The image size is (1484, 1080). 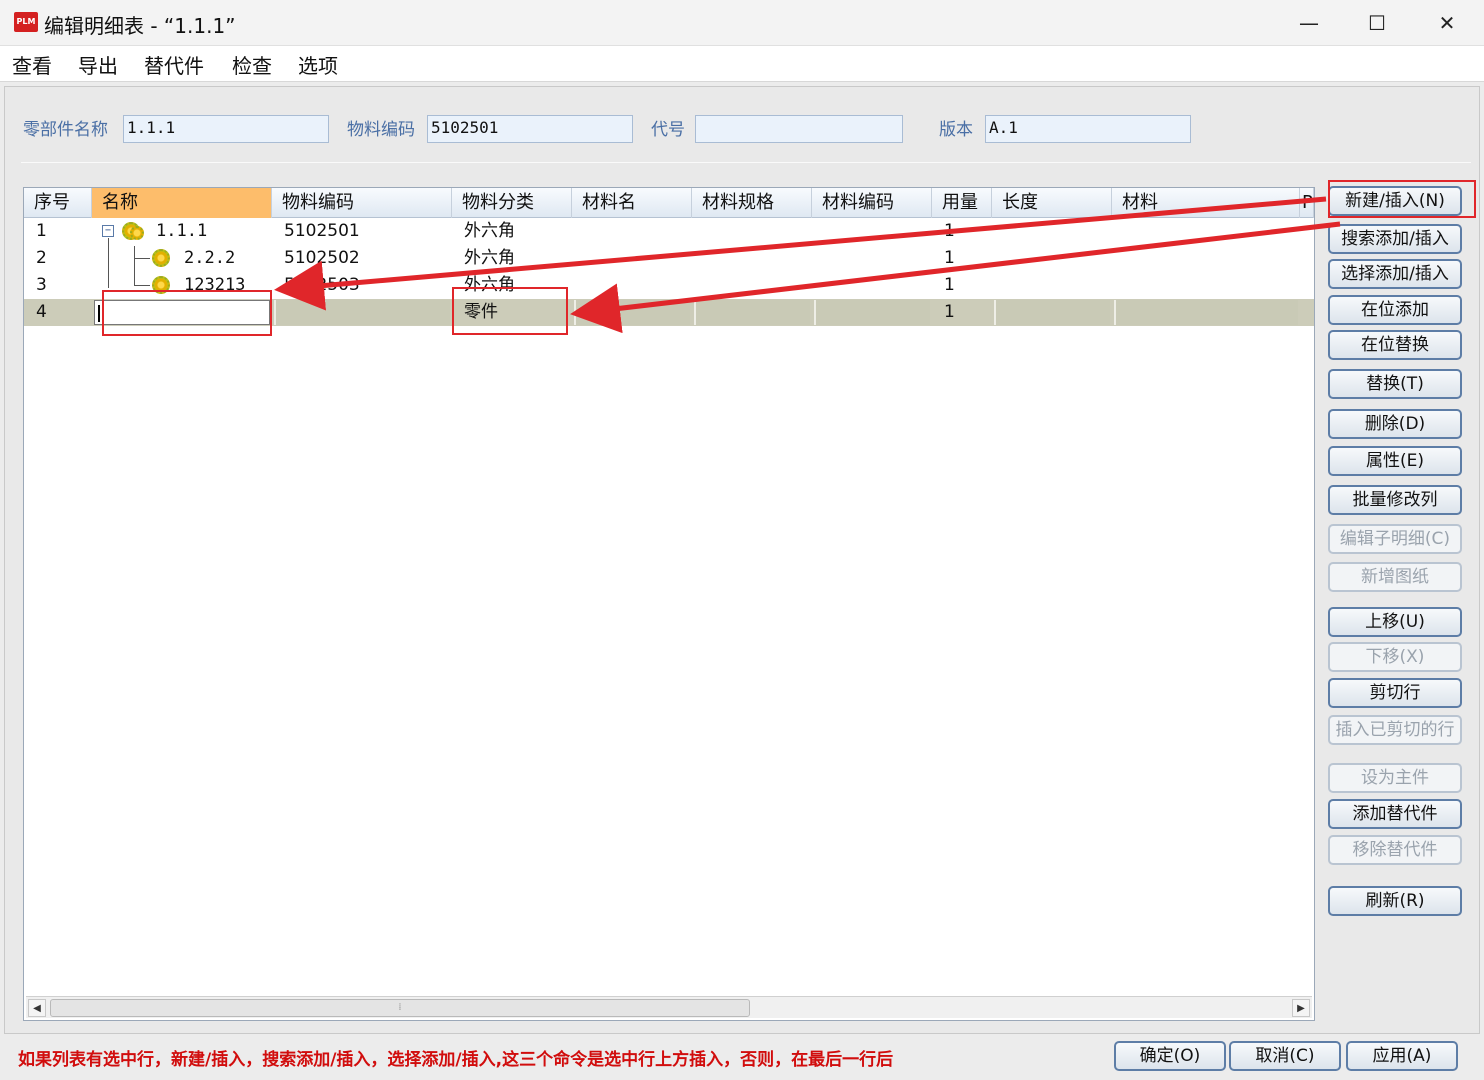 What do you see at coordinates (41, 258) in the screenshot?
I see `cell-seq: 2` at bounding box center [41, 258].